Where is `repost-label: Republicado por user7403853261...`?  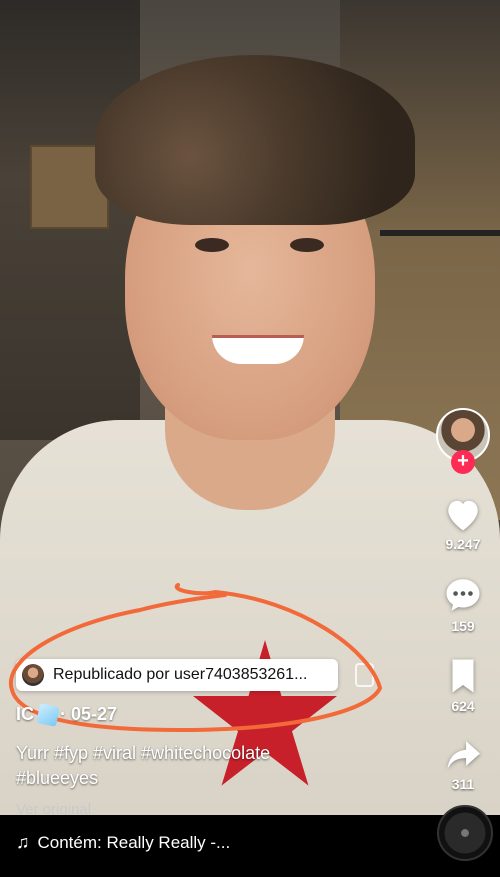
repost-label: Republicado por user7403853261... is located at coordinates (180, 674).